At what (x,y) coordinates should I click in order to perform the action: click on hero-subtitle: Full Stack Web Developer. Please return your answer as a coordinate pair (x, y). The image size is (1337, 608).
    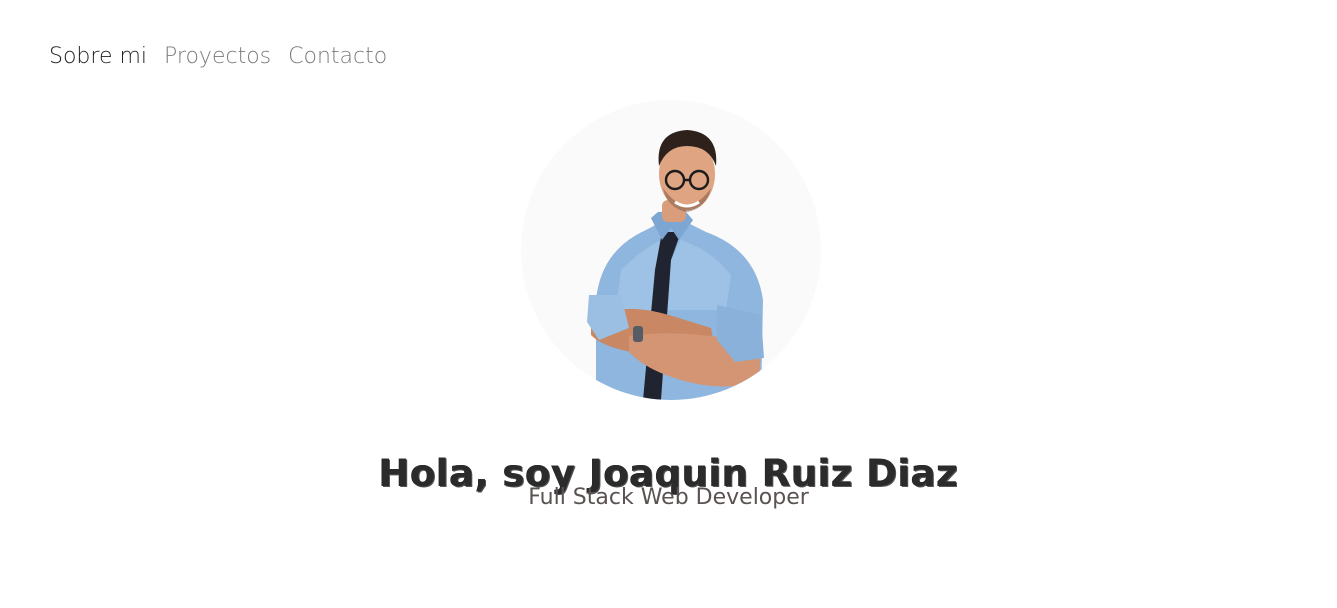
    Looking at the image, I should click on (668, 497).